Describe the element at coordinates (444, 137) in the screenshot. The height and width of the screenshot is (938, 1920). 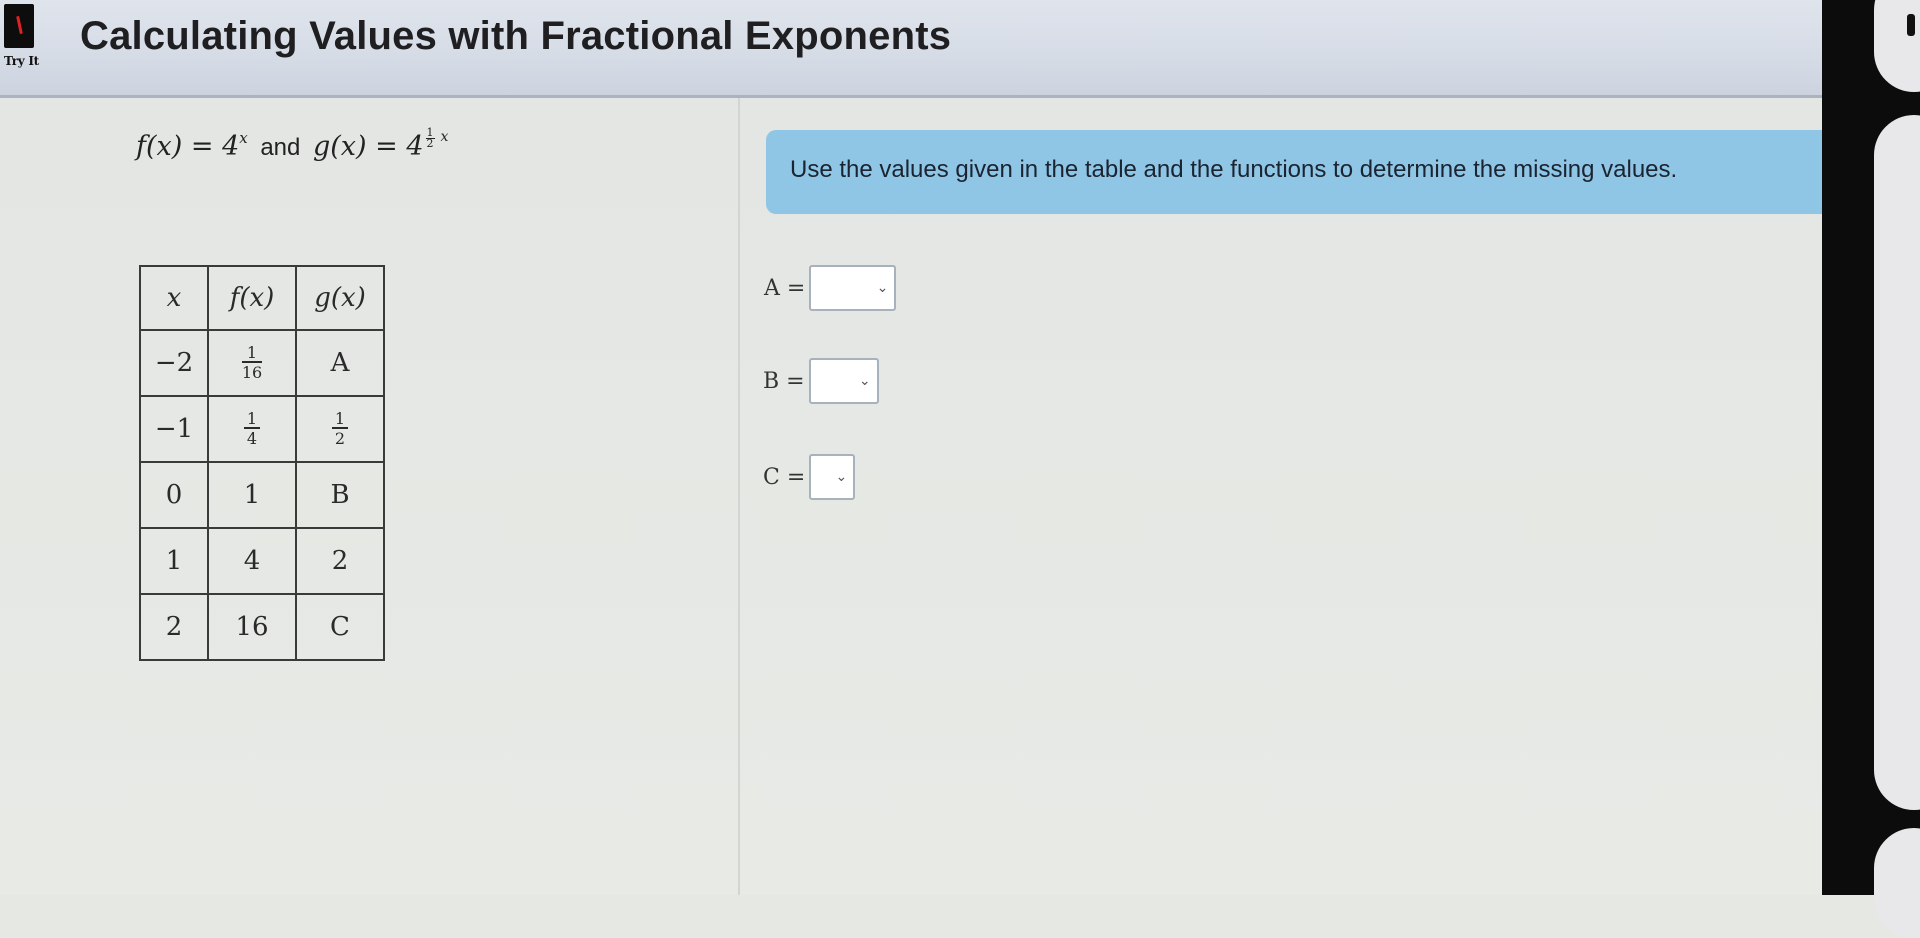
I see `g-exponent-var: x` at that location.